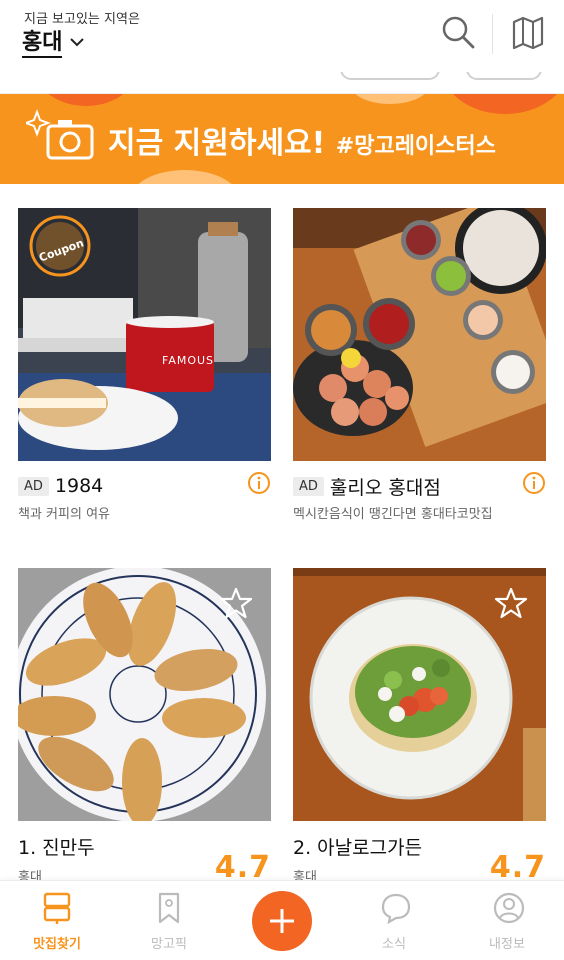 The height and width of the screenshot is (960, 564). What do you see at coordinates (419, 334) in the screenshot?
I see `ad-card-photo-tacos` at bounding box center [419, 334].